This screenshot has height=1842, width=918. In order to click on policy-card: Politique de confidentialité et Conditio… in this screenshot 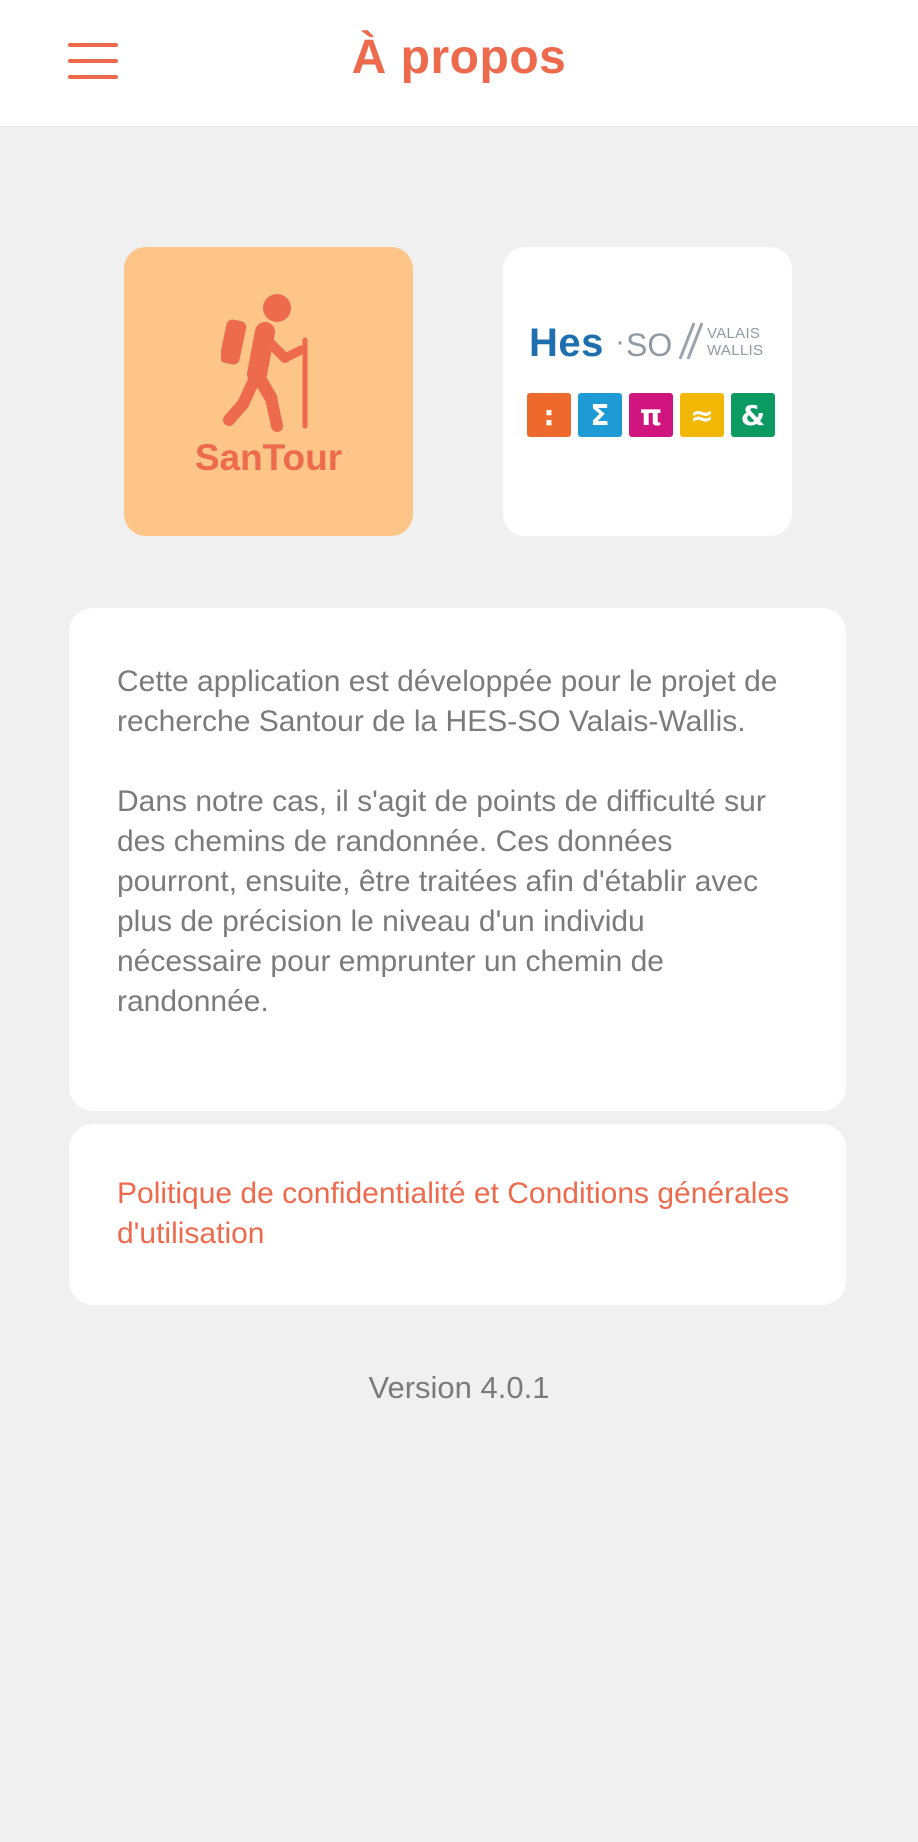, I will do `click(457, 1214)`.